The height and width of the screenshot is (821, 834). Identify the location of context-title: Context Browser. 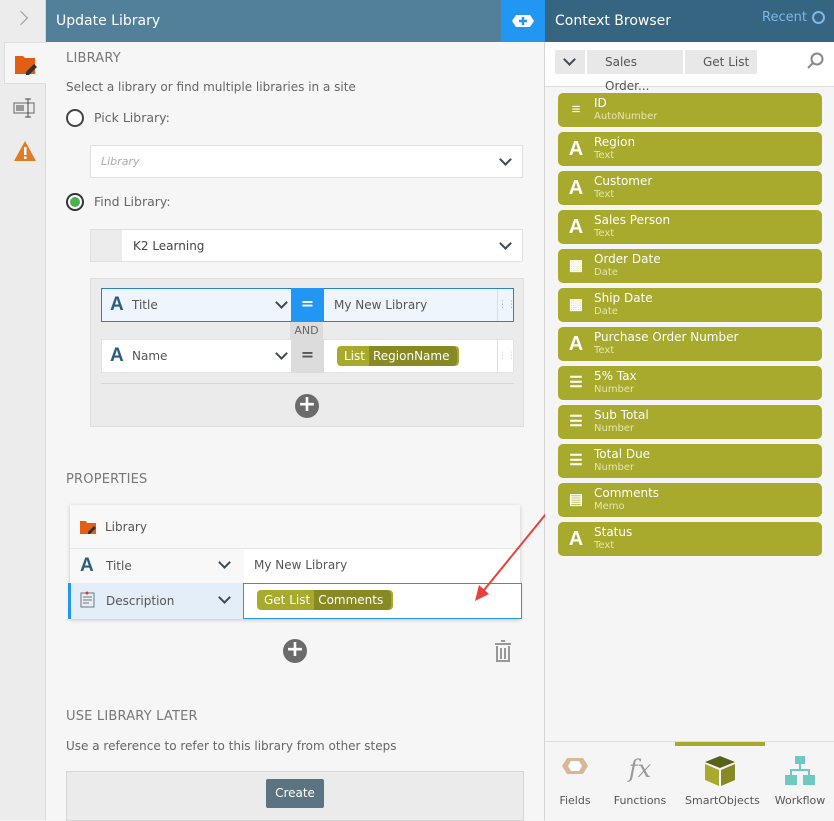
(613, 21).